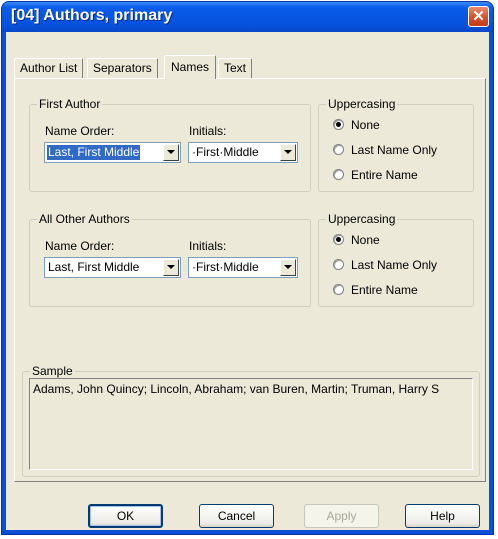  I want to click on first-name-order-select: Last, First Middle, so click(112, 152).